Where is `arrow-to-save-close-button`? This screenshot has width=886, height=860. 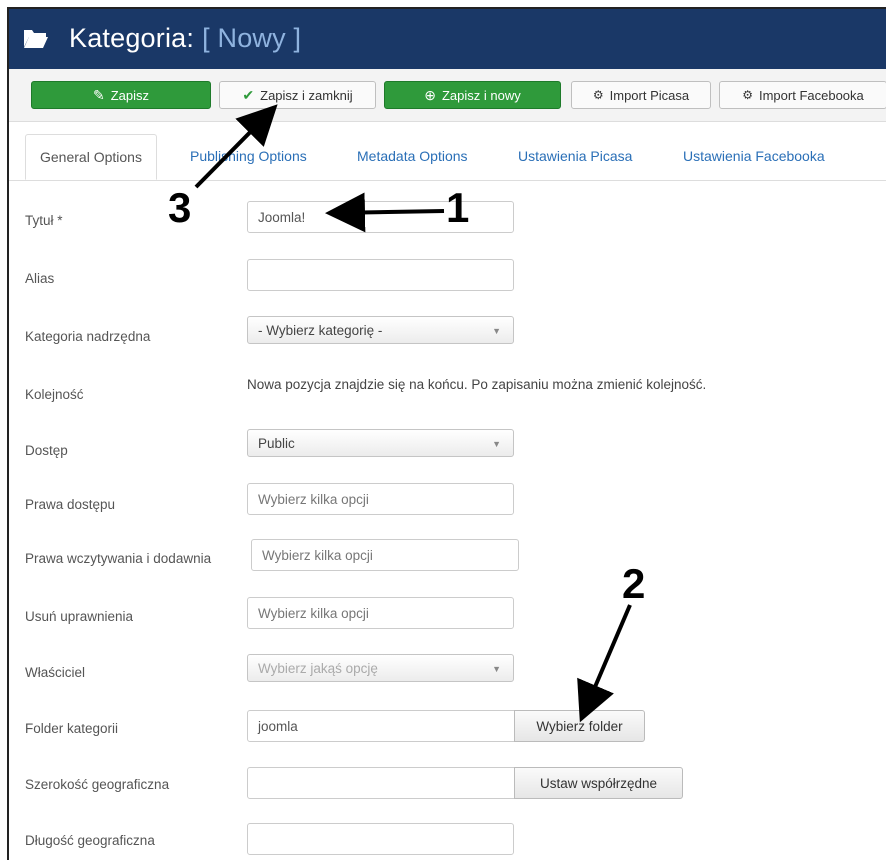 arrow-to-save-close-button is located at coordinates (236, 146).